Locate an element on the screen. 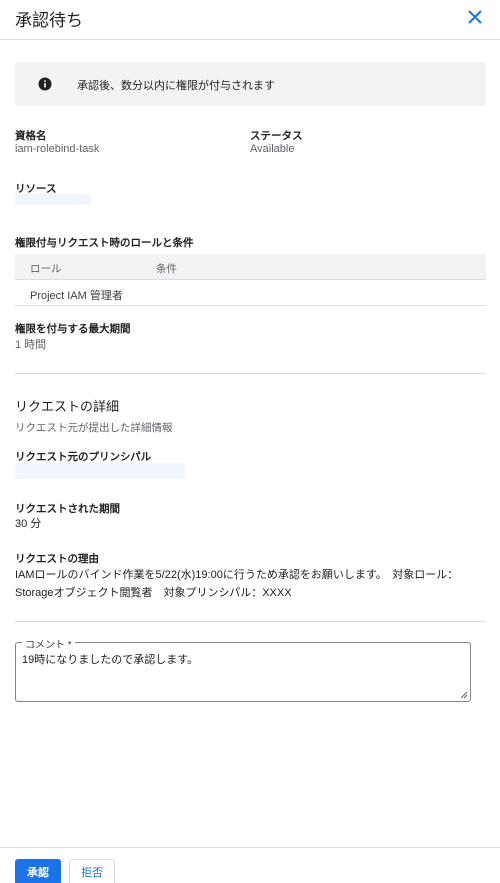 Image resolution: width=500 pixels, height=883 pixels. requested-duration-value: 30 分 is located at coordinates (28, 524).